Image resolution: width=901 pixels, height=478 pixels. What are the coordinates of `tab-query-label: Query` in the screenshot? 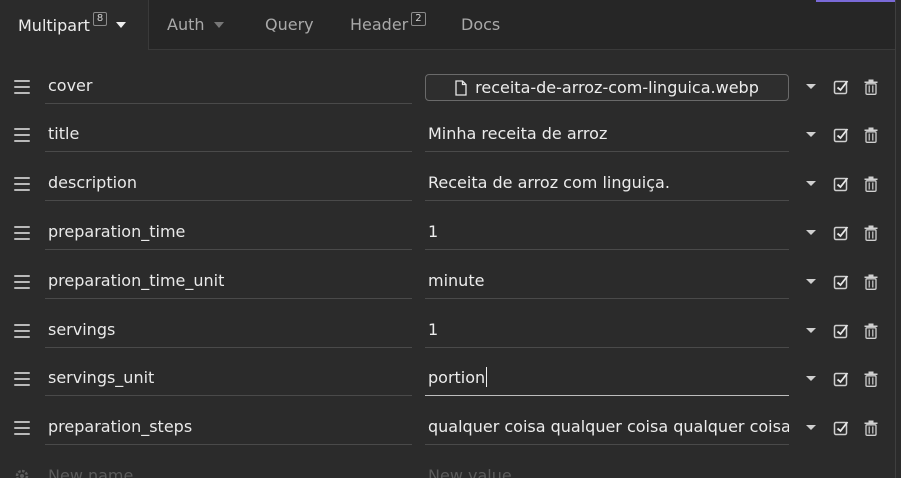 It's located at (289, 24).